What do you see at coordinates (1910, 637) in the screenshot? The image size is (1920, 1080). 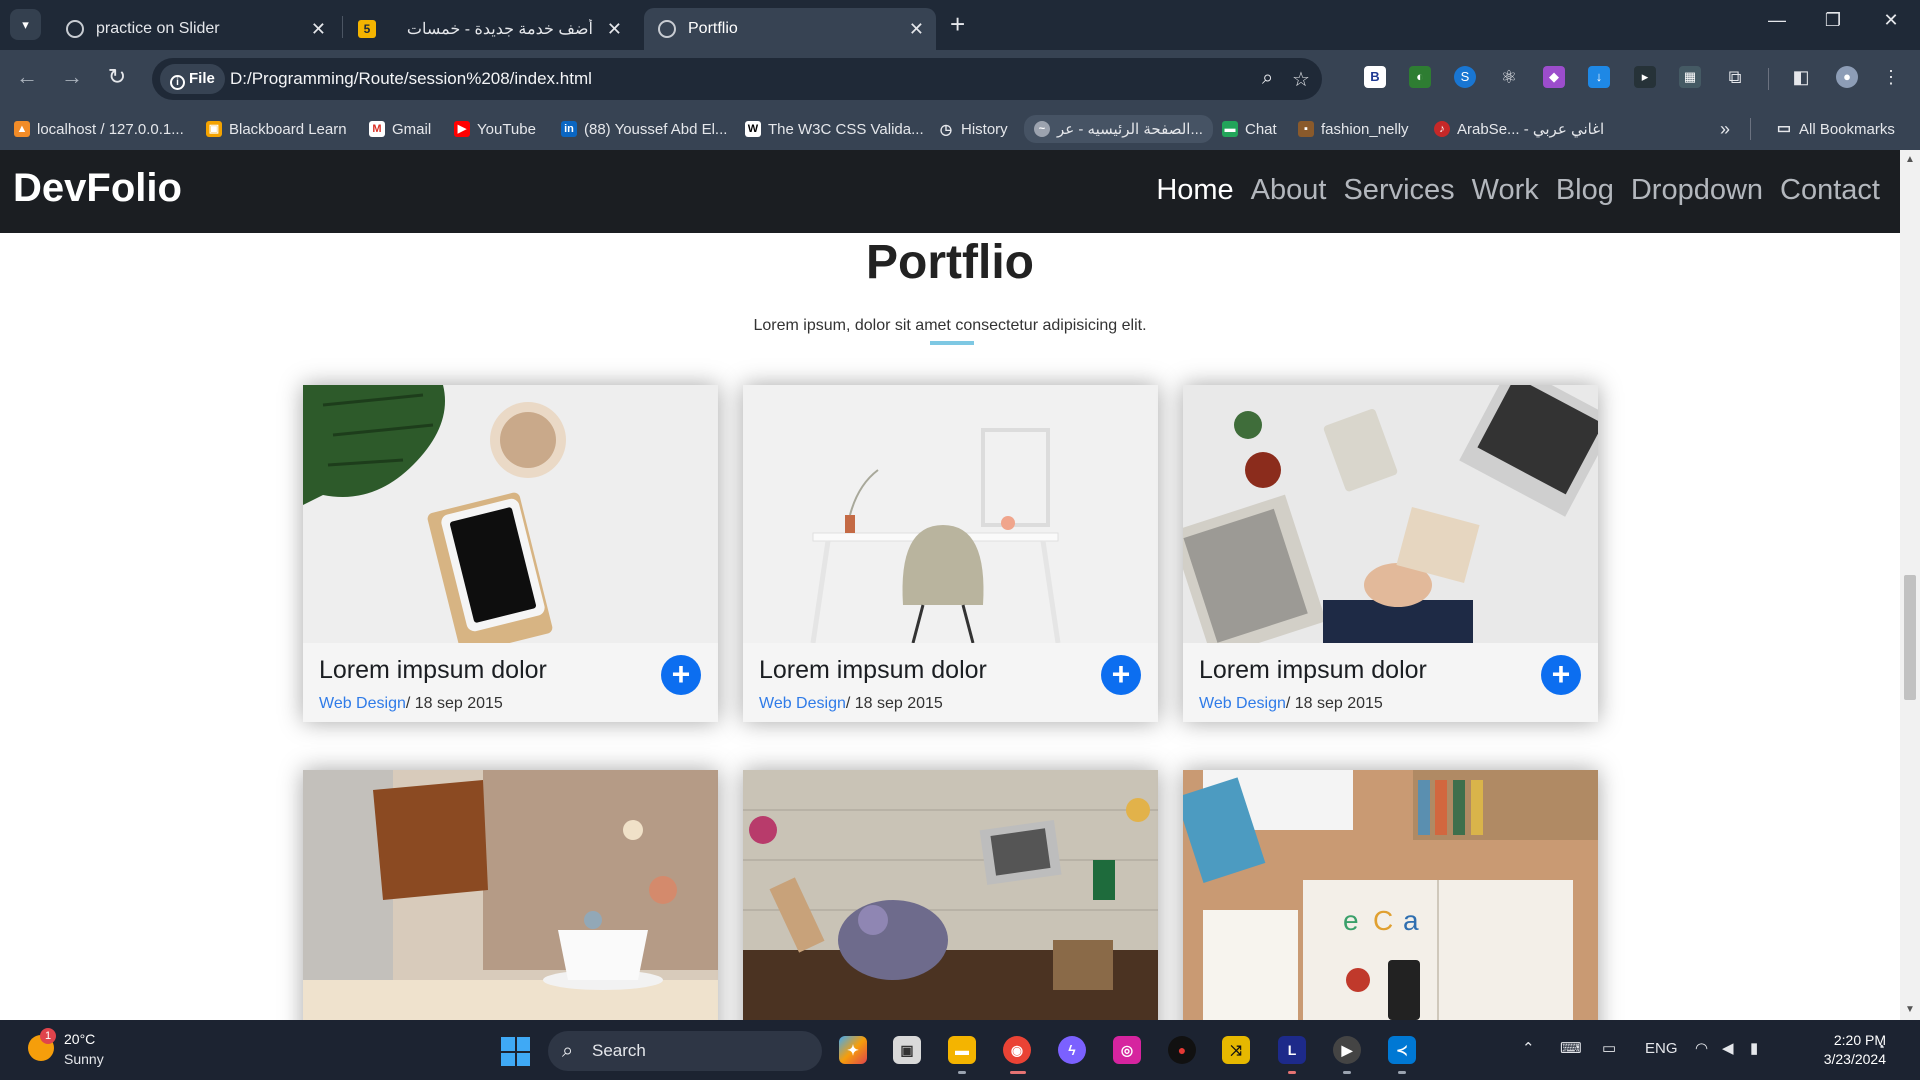 I see `scrollbar-thumb` at bounding box center [1910, 637].